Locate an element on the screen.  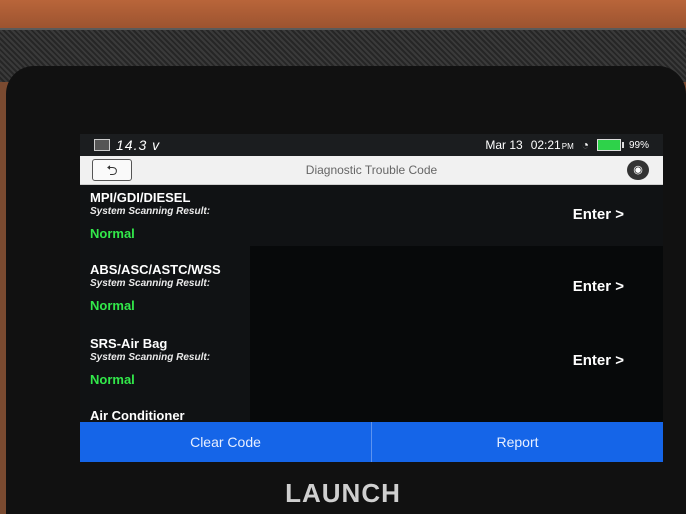
vci-connector-icon is located at coordinates (102, 145).